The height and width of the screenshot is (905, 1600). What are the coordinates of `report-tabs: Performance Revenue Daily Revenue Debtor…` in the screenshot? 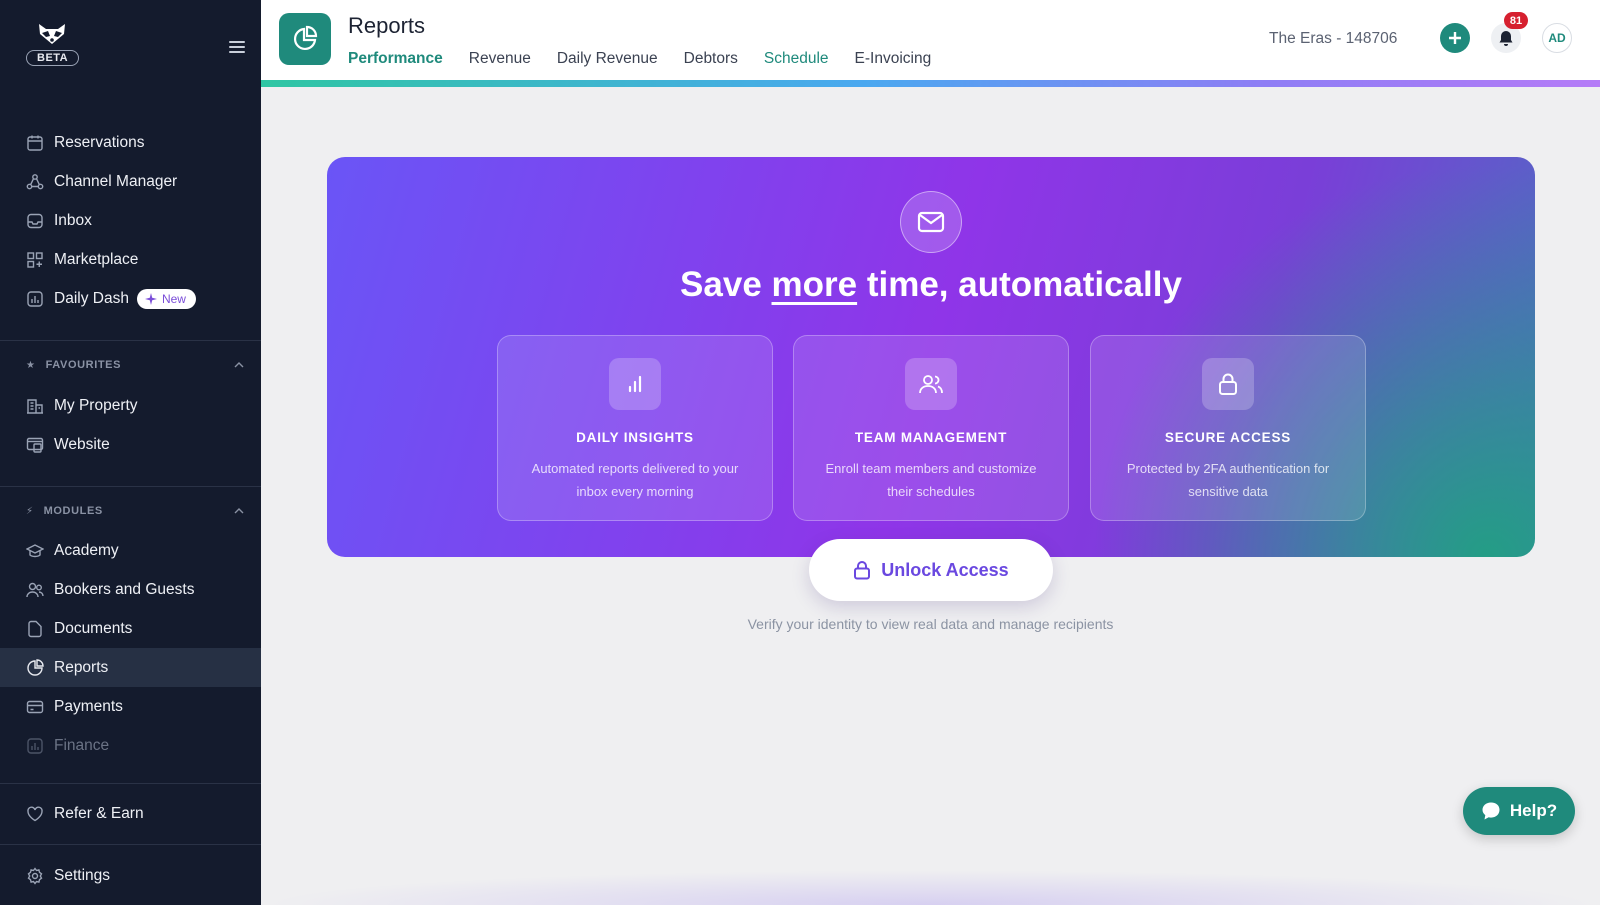 It's located at (639, 59).